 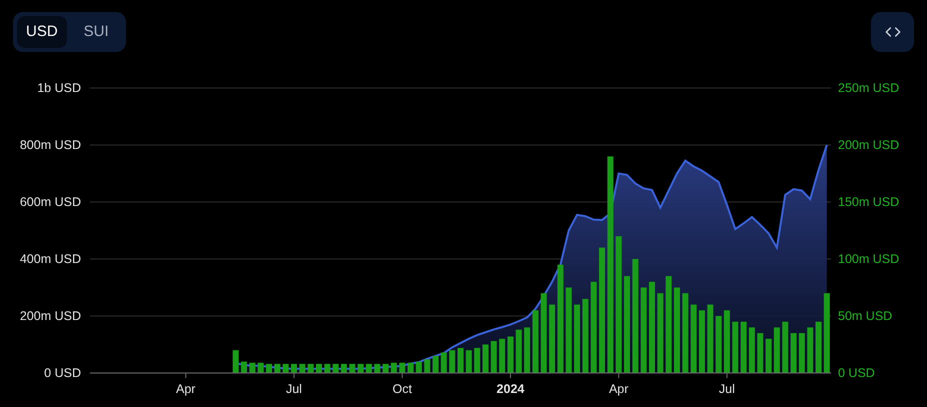 I want to click on y-axis-label: 600m USD, so click(x=50, y=202).